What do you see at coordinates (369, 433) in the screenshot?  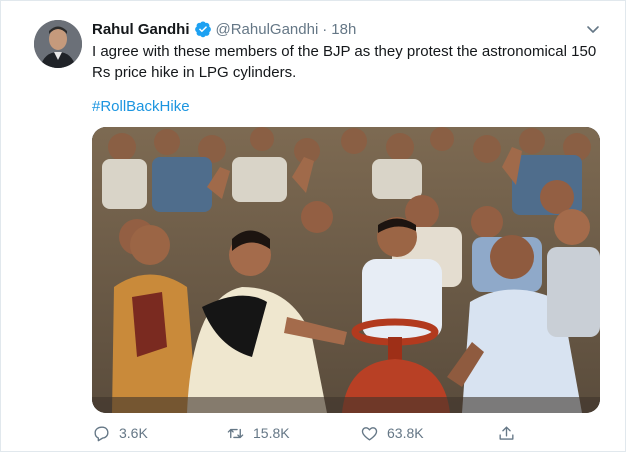 I see `heart-icon` at bounding box center [369, 433].